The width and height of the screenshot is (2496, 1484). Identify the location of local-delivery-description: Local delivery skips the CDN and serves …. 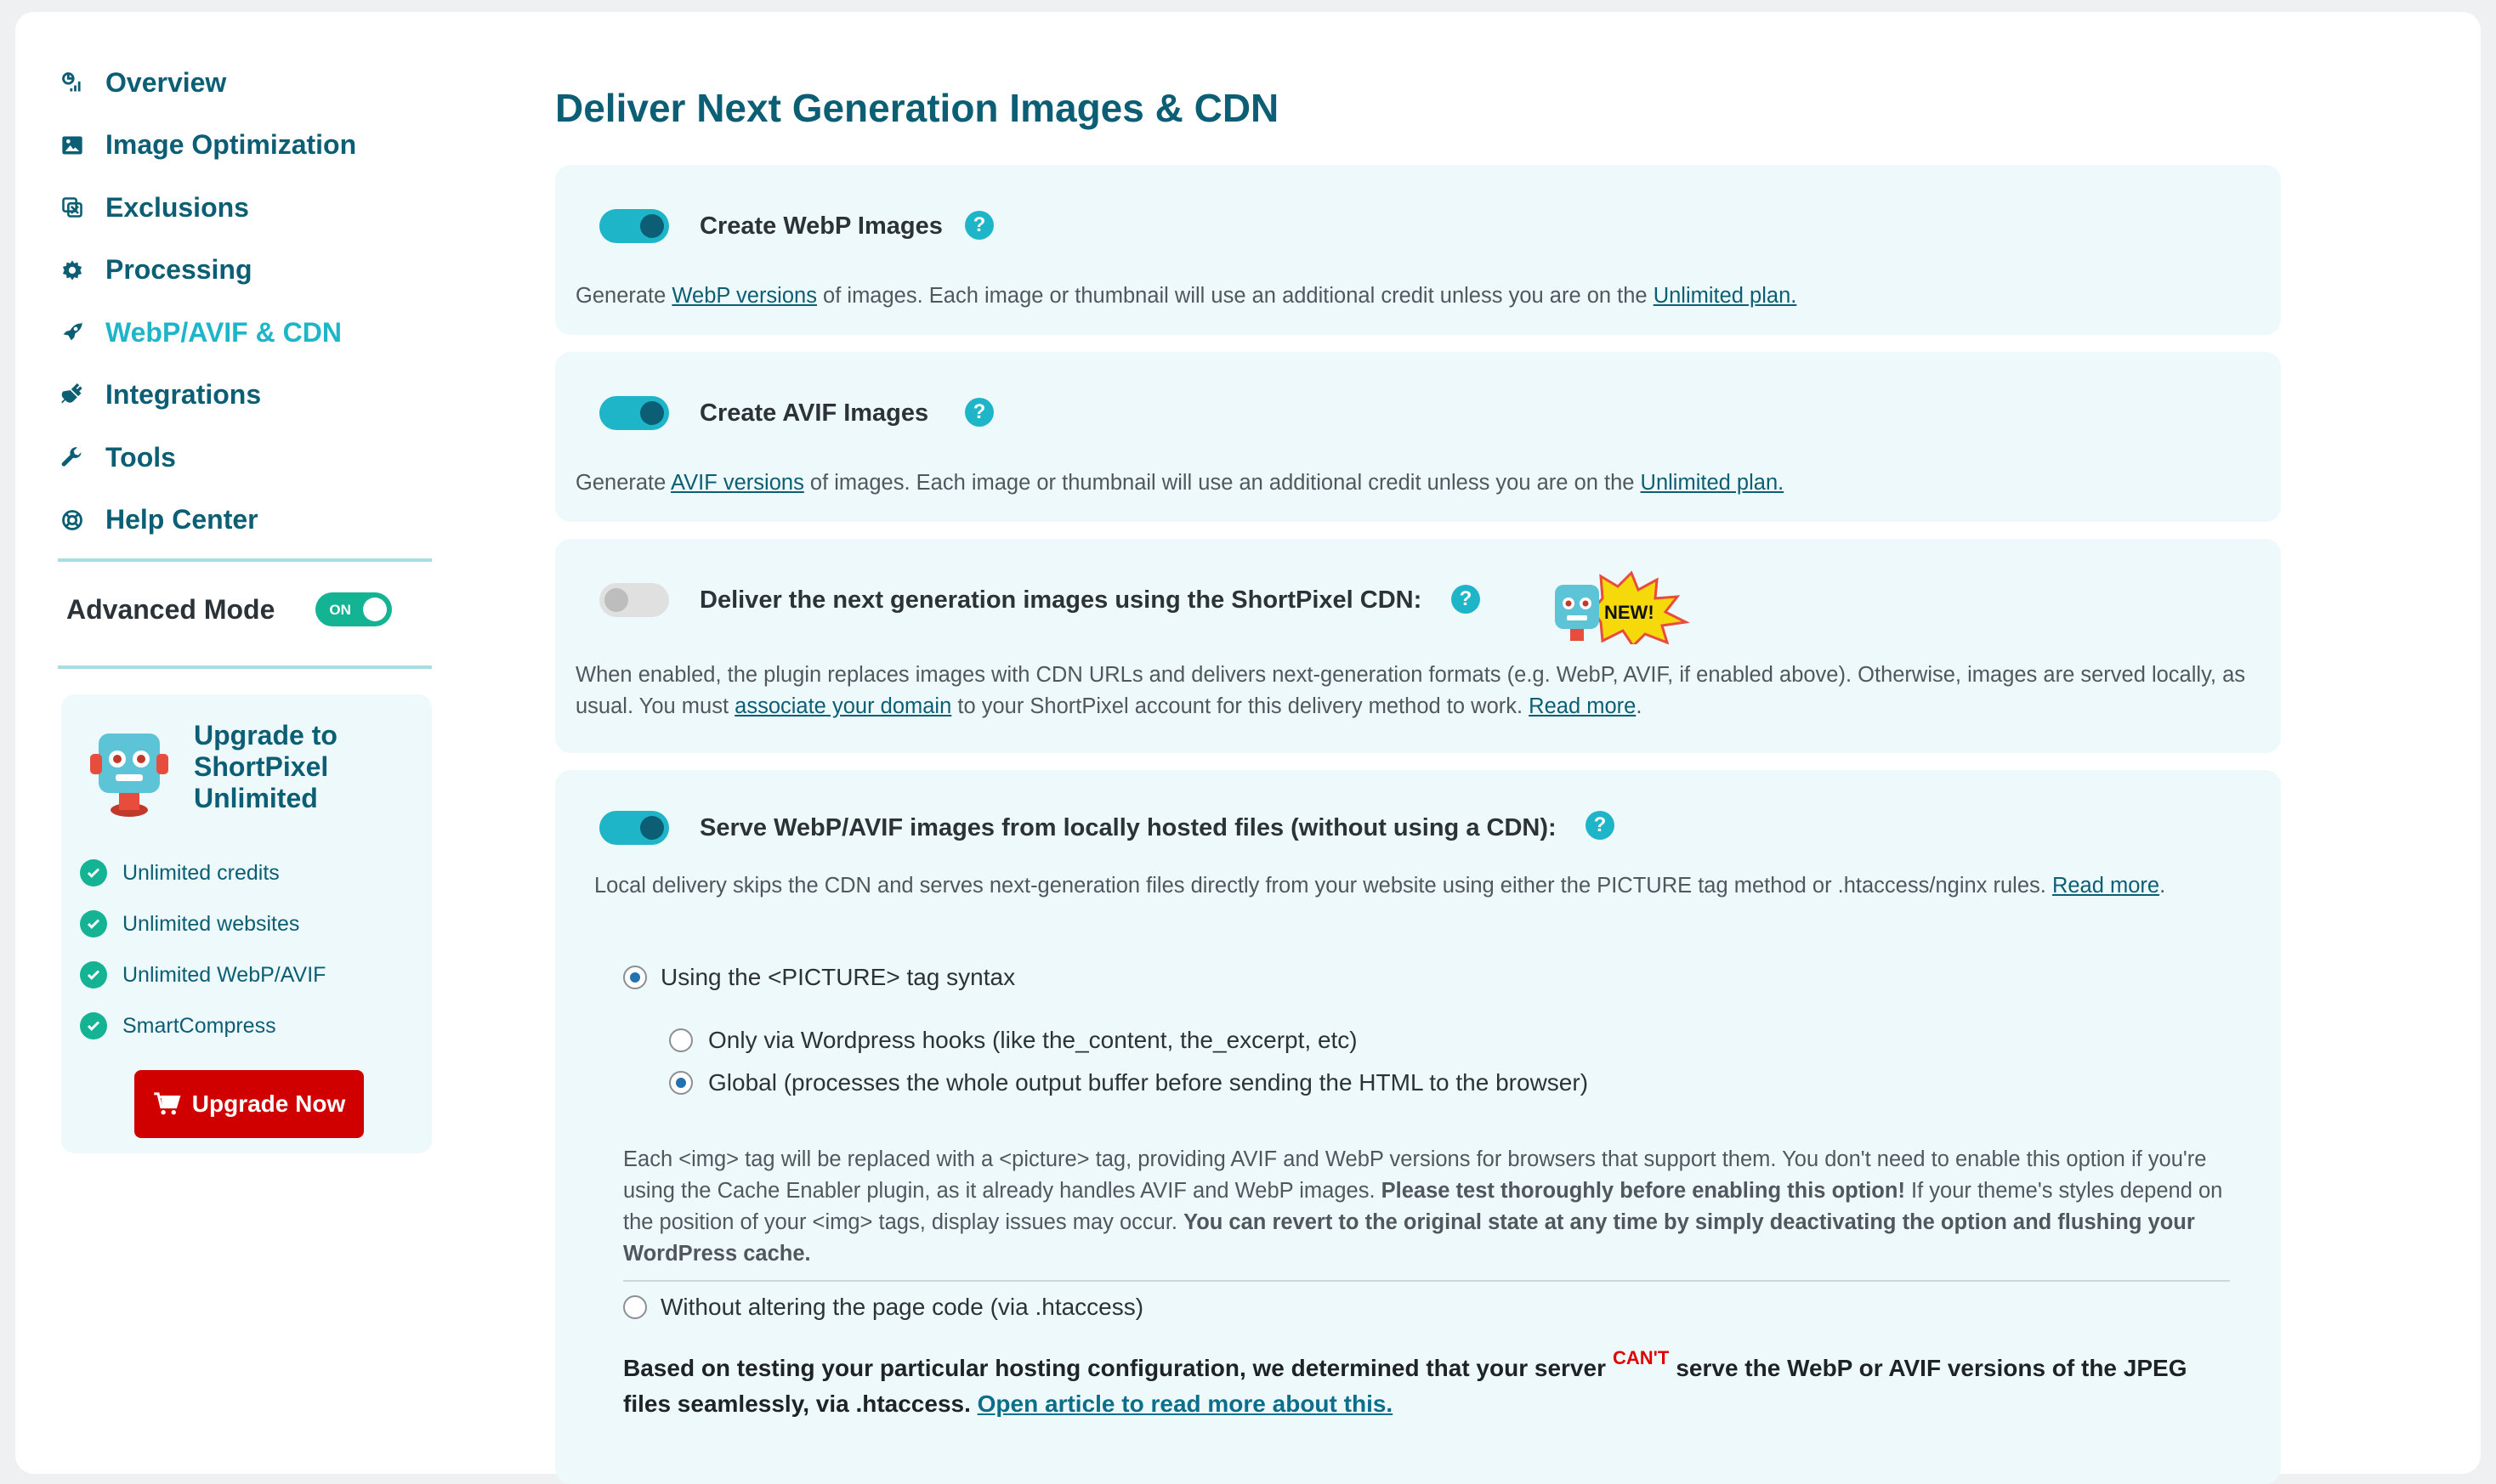
(1427, 886).